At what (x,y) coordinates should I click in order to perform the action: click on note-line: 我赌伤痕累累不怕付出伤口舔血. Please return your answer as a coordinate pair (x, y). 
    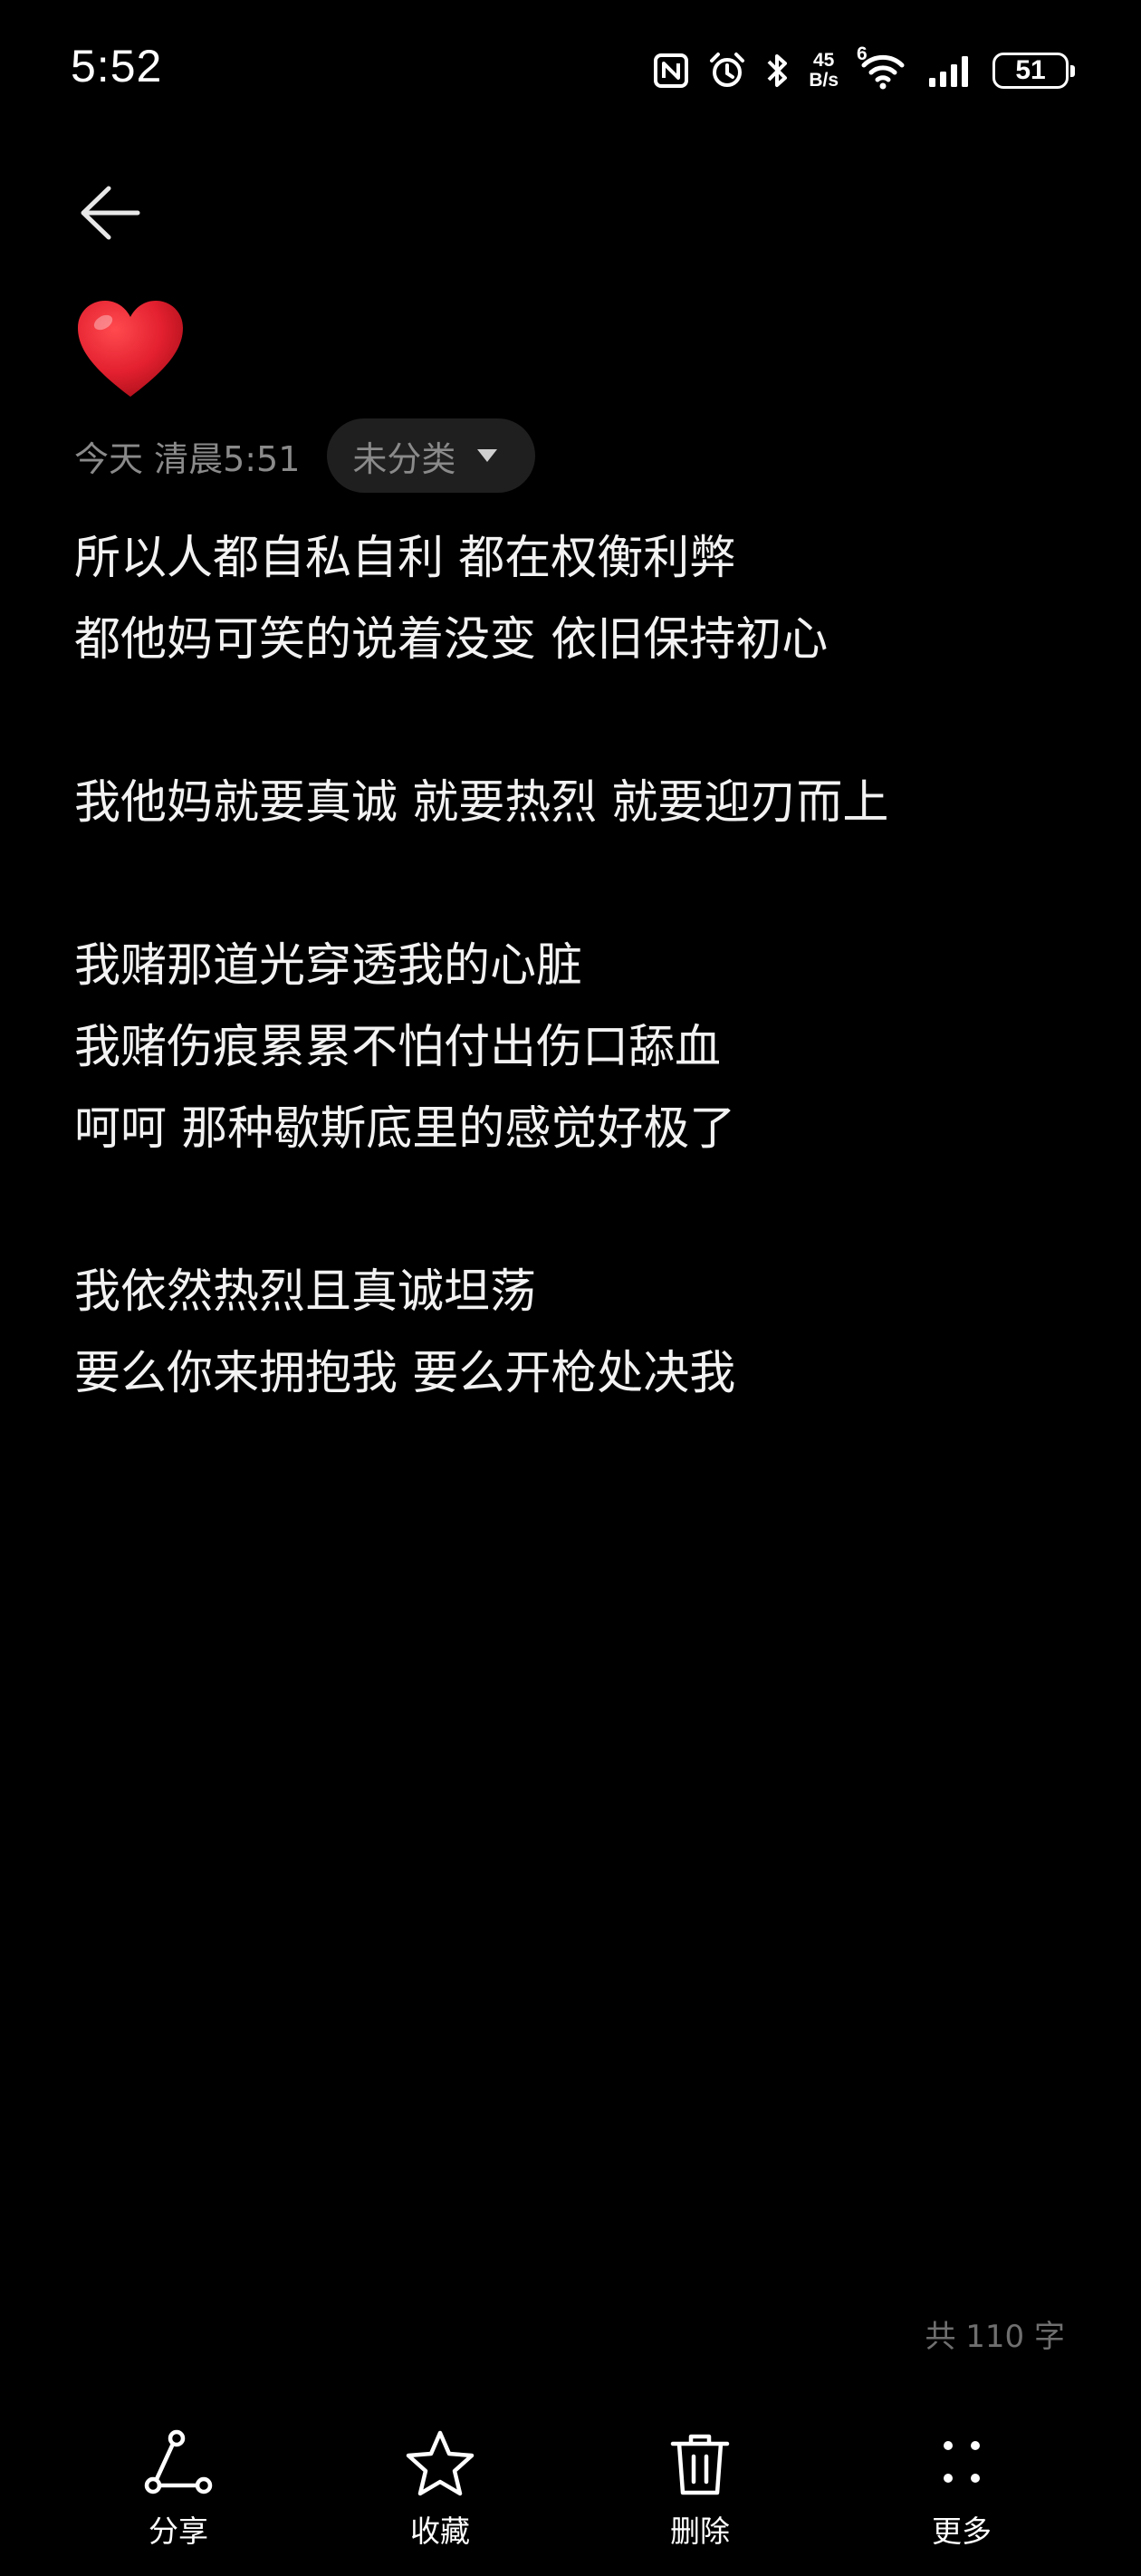
    Looking at the image, I should click on (398, 1047).